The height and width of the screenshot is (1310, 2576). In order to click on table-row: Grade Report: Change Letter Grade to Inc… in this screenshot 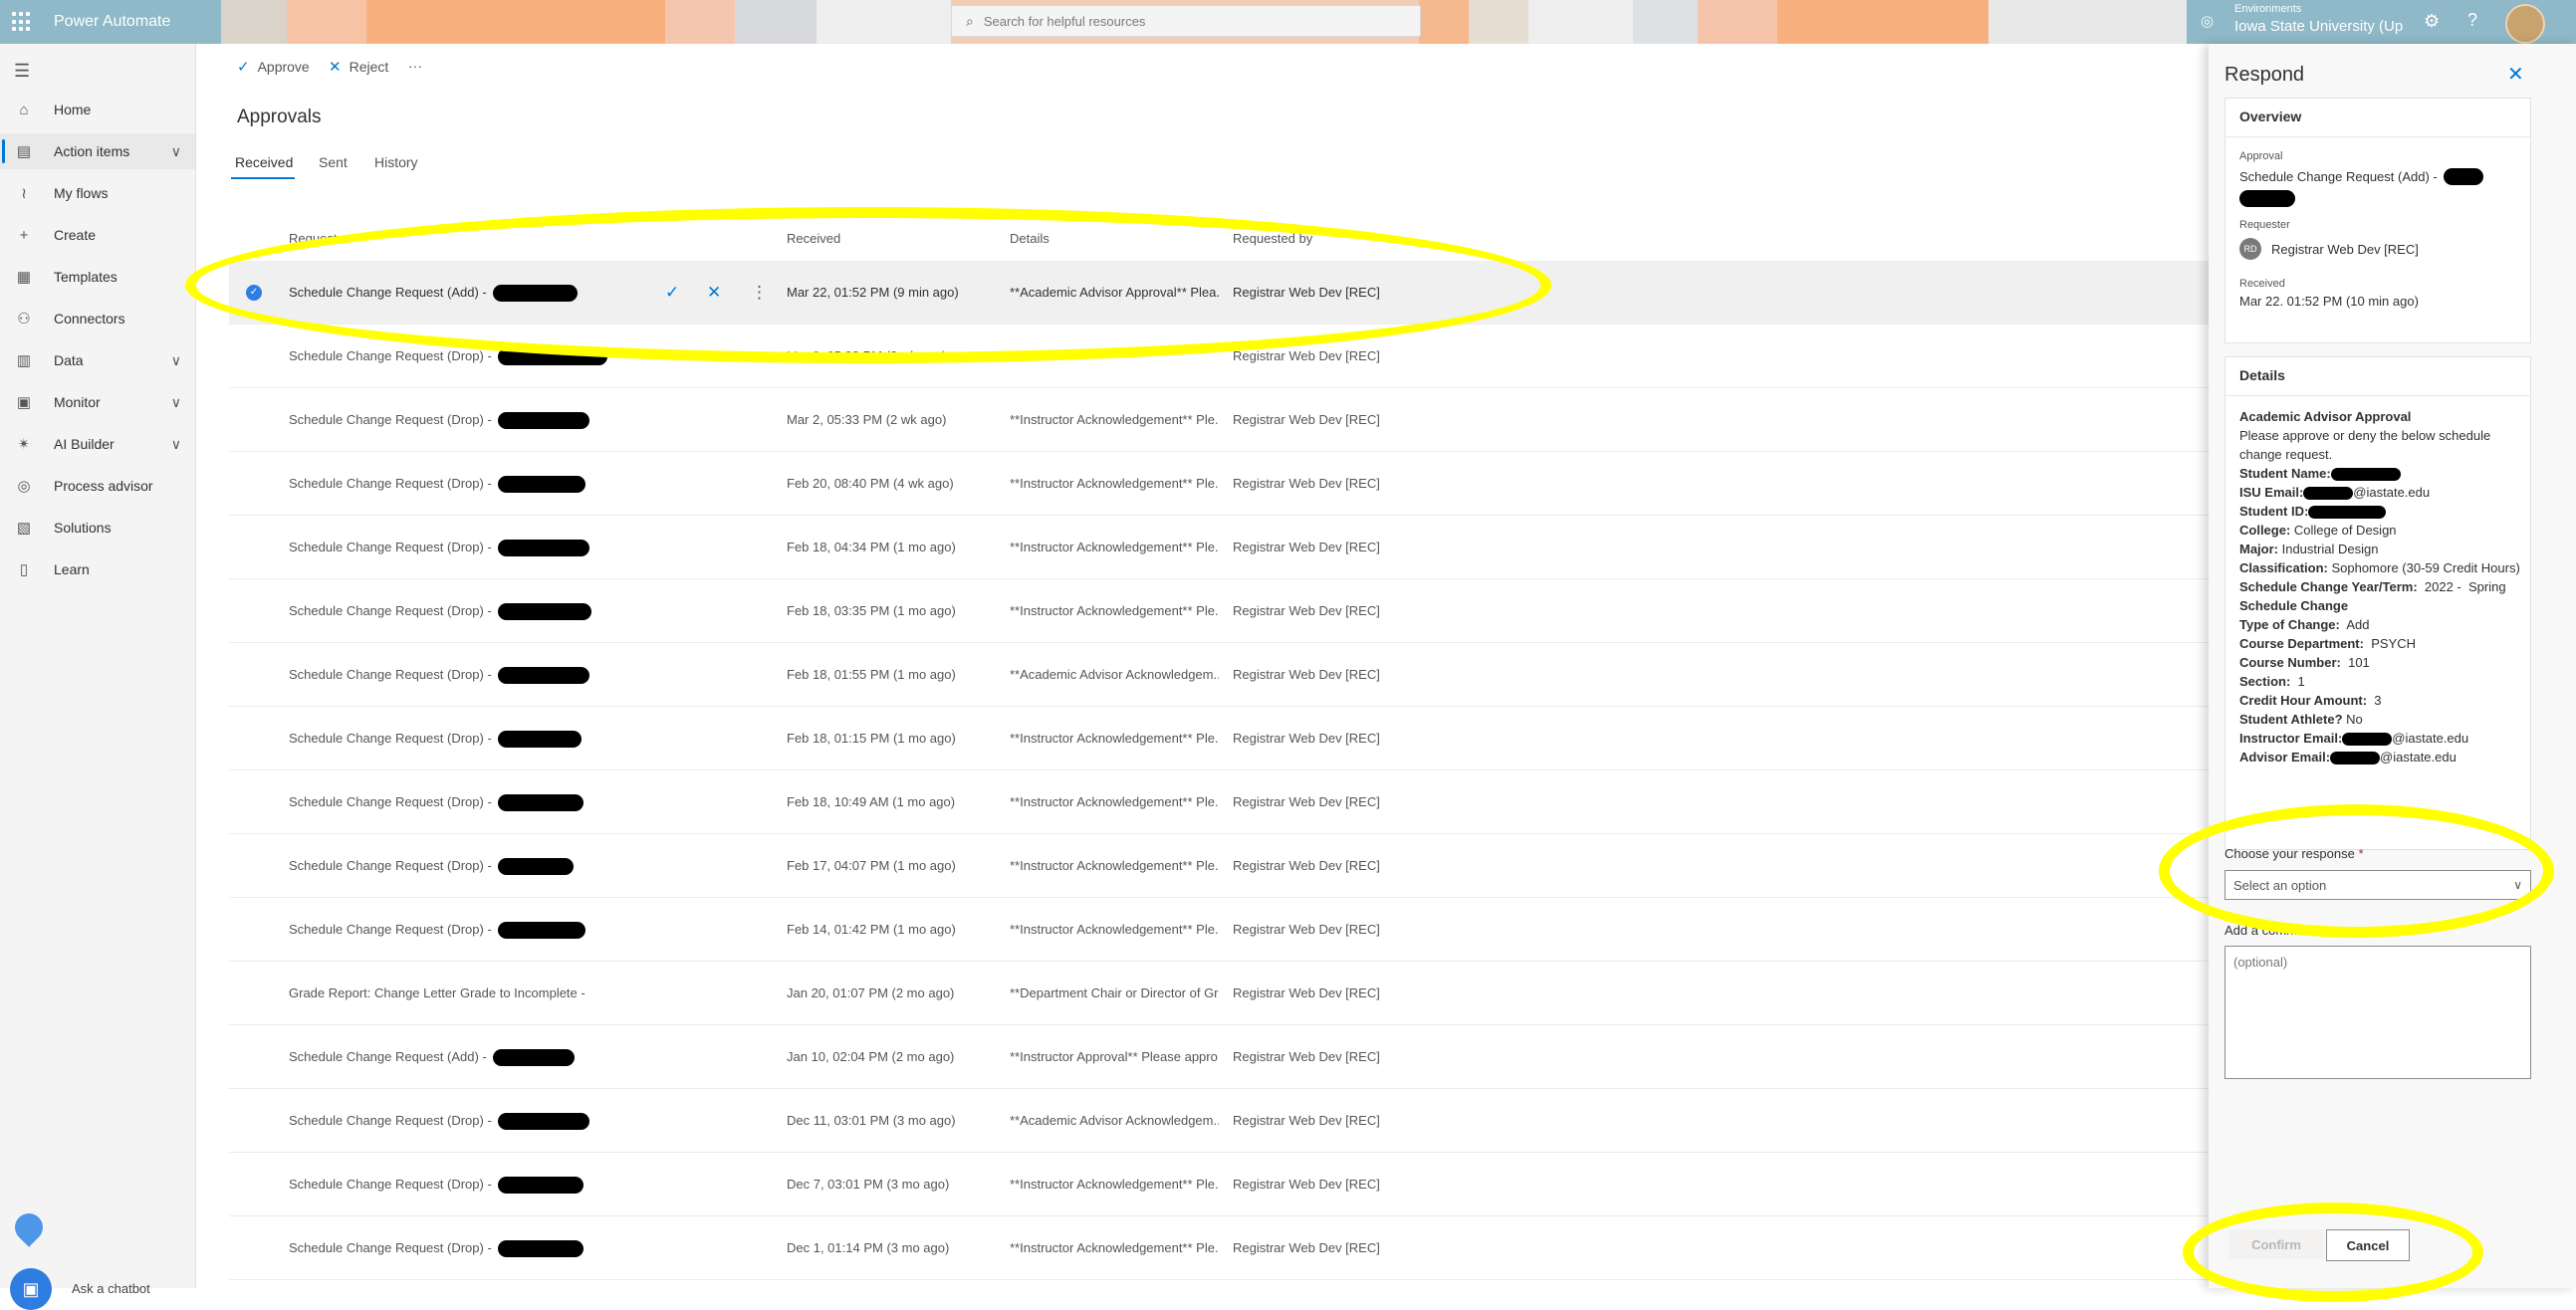, I will do `click(1219, 993)`.